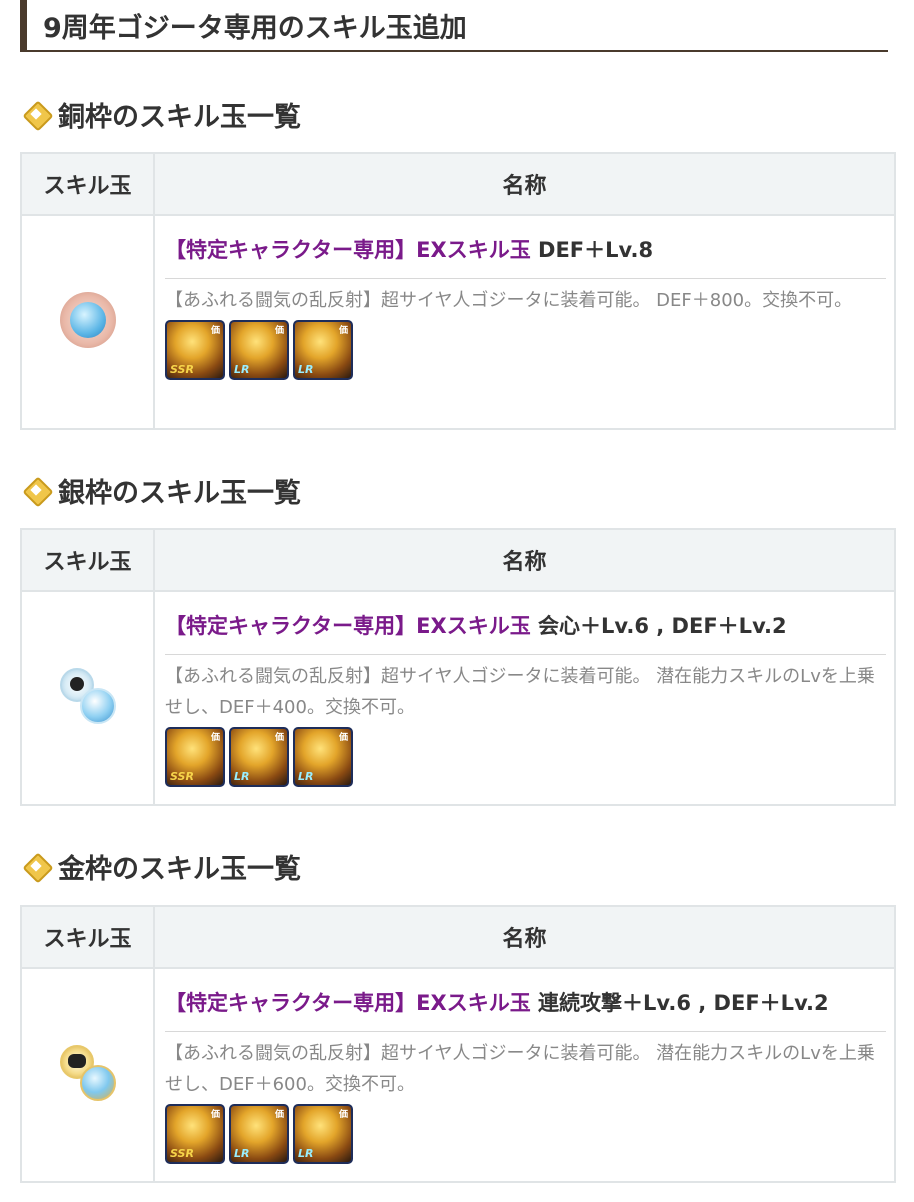 This screenshot has height=1202, width=914. Describe the element at coordinates (179, 493) in the screenshot. I see `section-heading-label: 銀枠のスキル玉一覧` at that location.